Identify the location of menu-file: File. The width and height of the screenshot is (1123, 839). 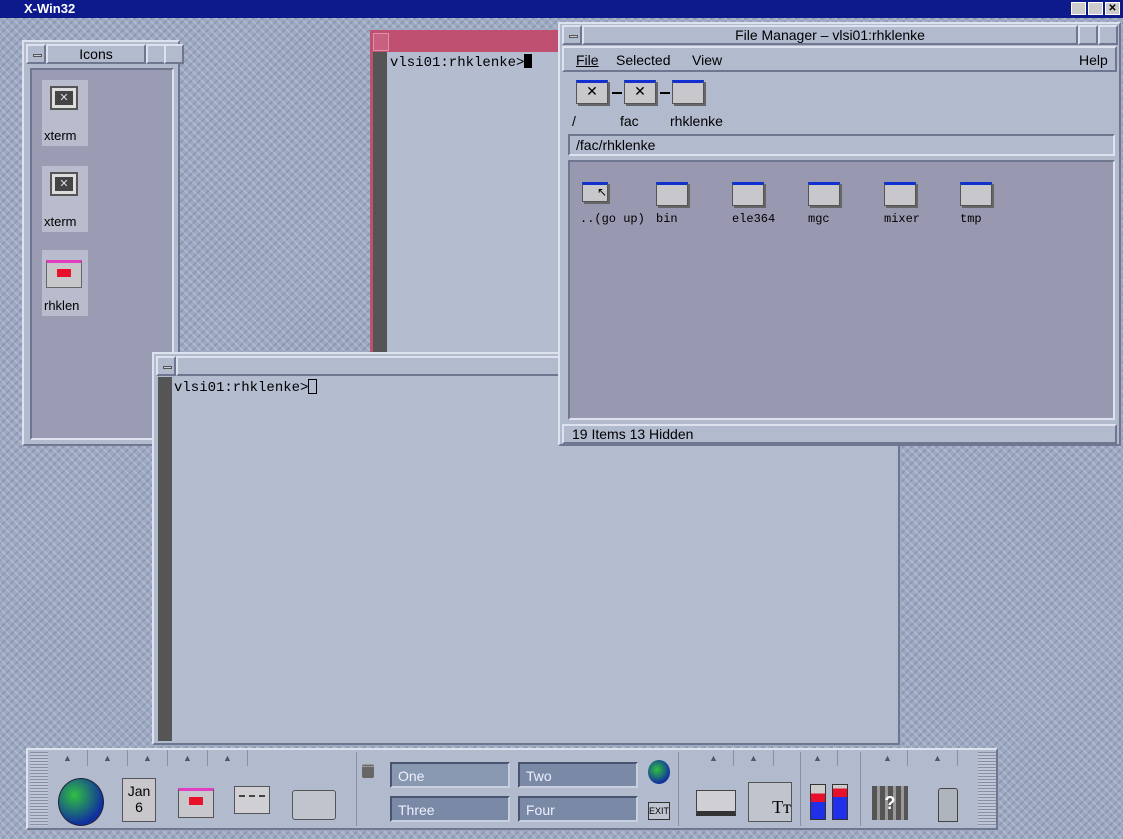
(587, 60).